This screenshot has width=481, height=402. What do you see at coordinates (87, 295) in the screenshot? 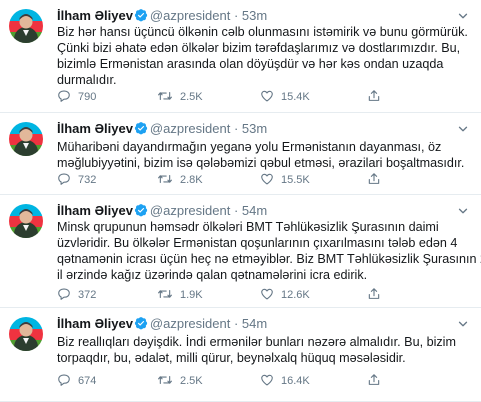
I see `reply-count: 372` at bounding box center [87, 295].